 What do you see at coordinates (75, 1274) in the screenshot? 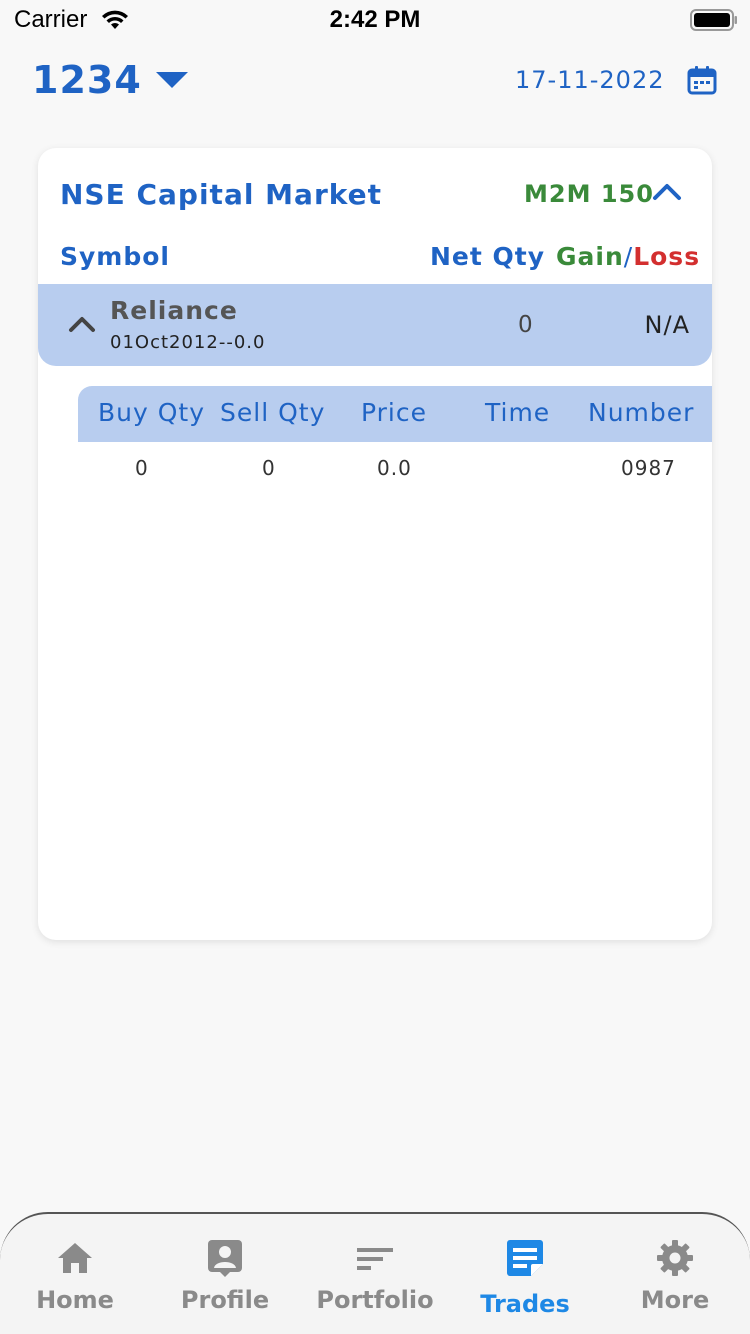
I see `tab-home: Home` at bounding box center [75, 1274].